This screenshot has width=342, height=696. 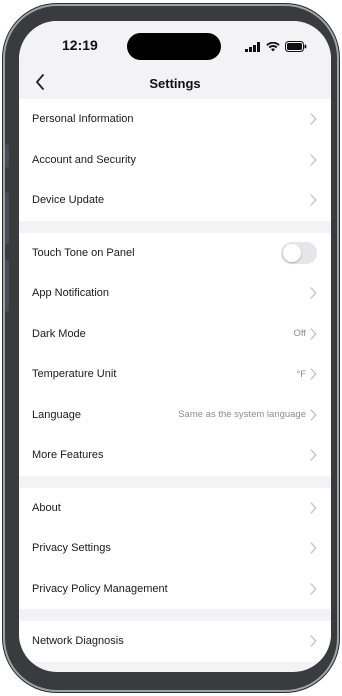 What do you see at coordinates (68, 455) in the screenshot?
I see `settings-row-label: More Features` at bounding box center [68, 455].